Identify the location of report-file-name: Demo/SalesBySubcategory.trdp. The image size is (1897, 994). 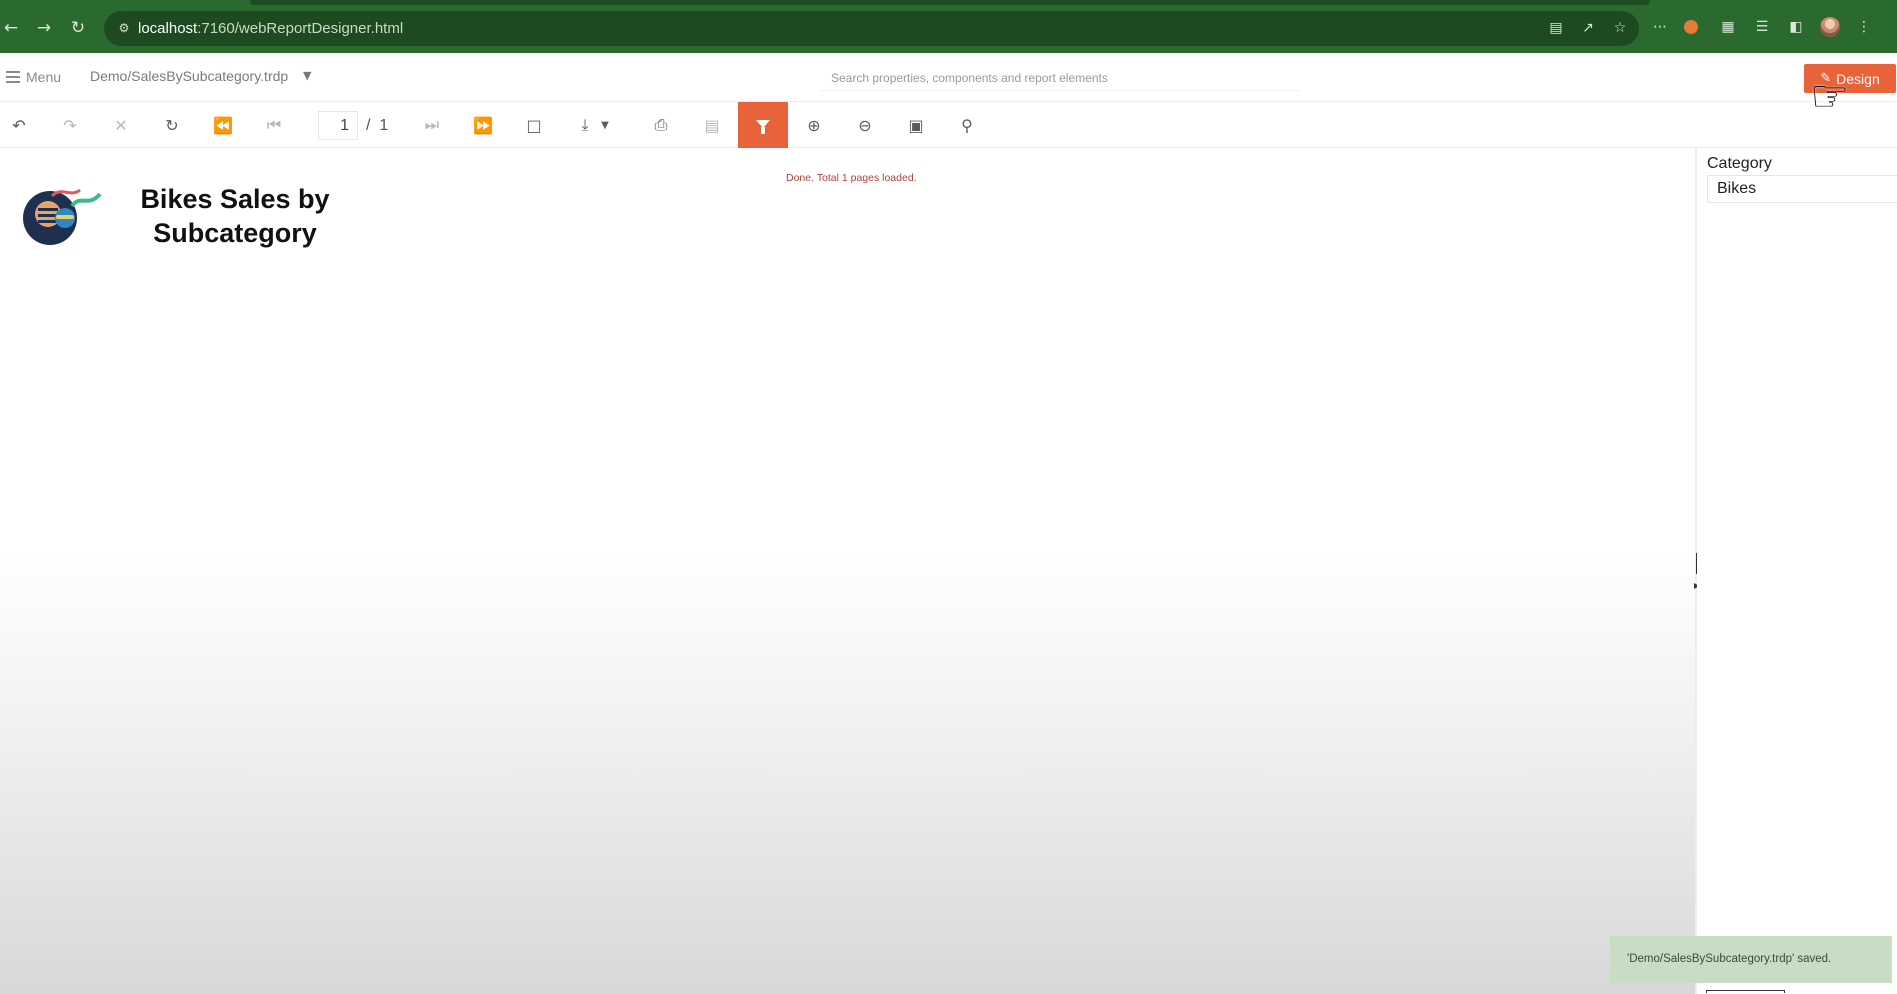
(189, 76).